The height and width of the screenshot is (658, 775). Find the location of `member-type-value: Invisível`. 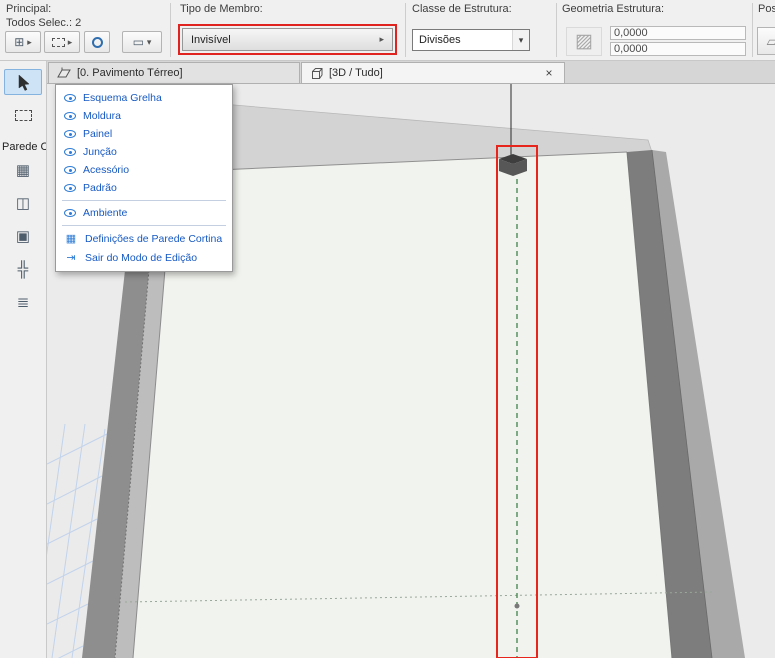

member-type-value: Invisível is located at coordinates (211, 39).